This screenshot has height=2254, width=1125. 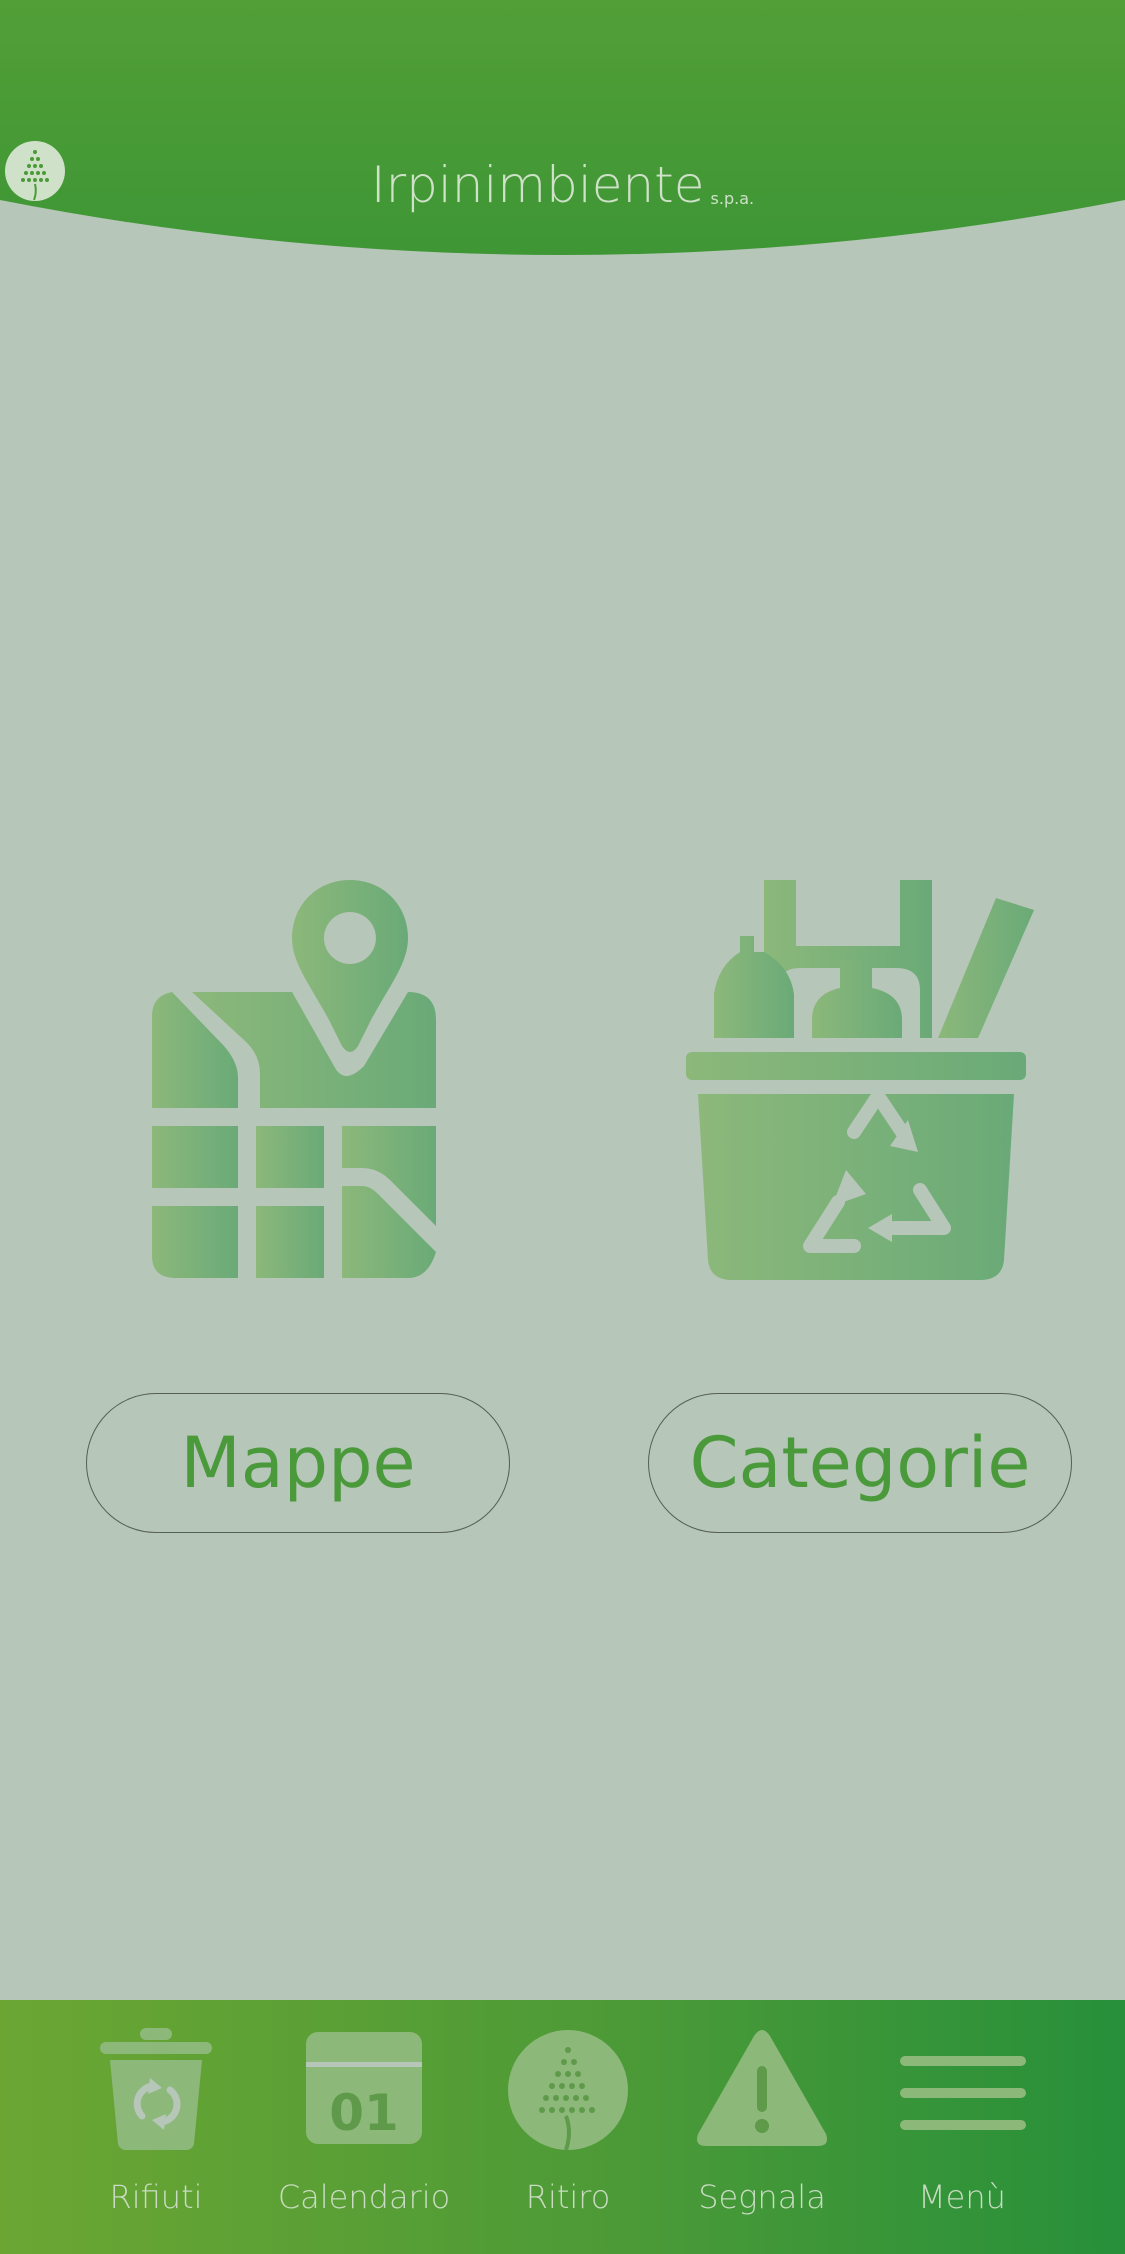 I want to click on nav-label-segnala: Segnala, so click(x=762, y=2197).